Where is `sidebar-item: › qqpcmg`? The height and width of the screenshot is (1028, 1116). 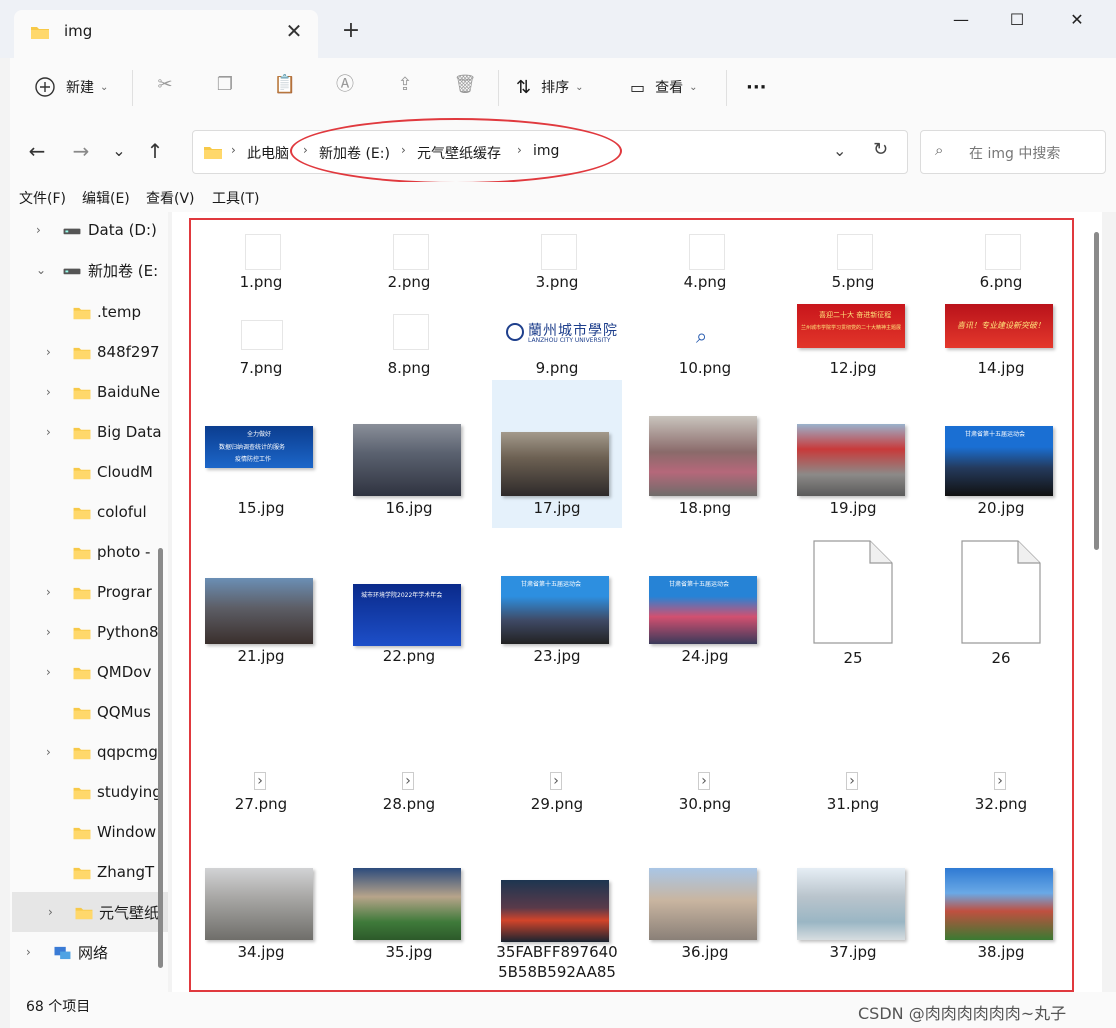
sidebar-item: › qqpcmg is located at coordinates (89, 752).